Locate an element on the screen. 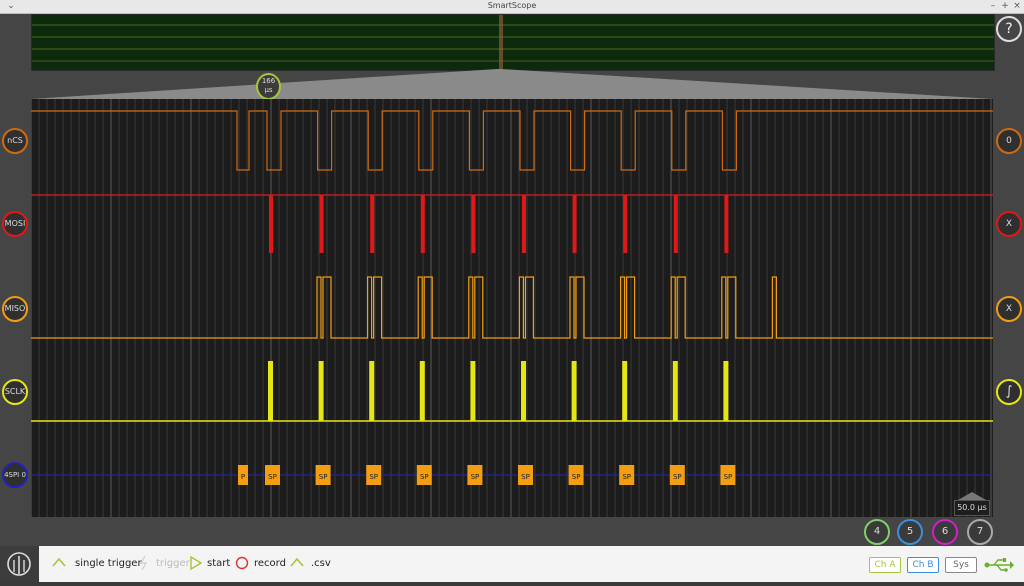 This screenshot has width=1024, height=586. single-trigger-icon is located at coordinates (59, 562).